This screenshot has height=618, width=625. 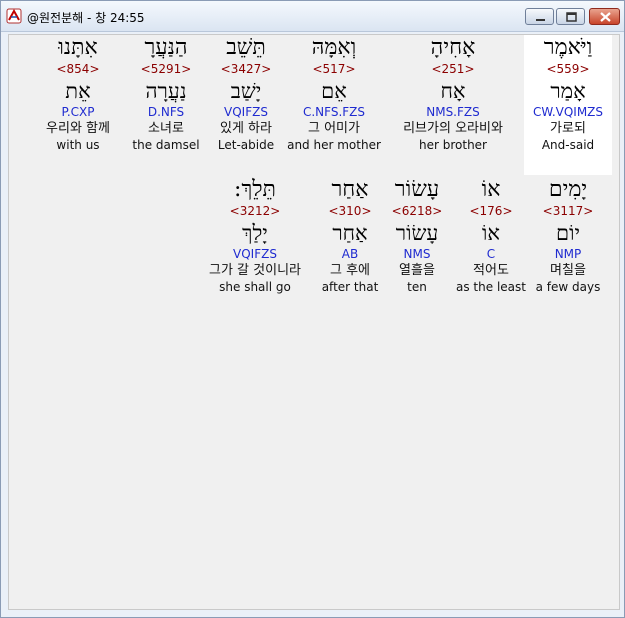 What do you see at coordinates (334, 91) in the screenshot?
I see `lemma-word: אֵם` at bounding box center [334, 91].